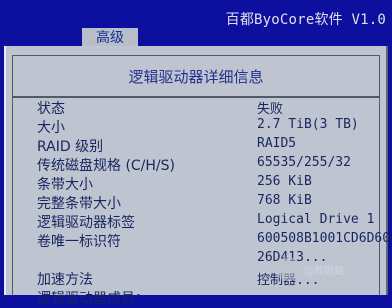  Describe the element at coordinates (70, 147) in the screenshot. I see `raid-level-label: RAID 级别` at that location.